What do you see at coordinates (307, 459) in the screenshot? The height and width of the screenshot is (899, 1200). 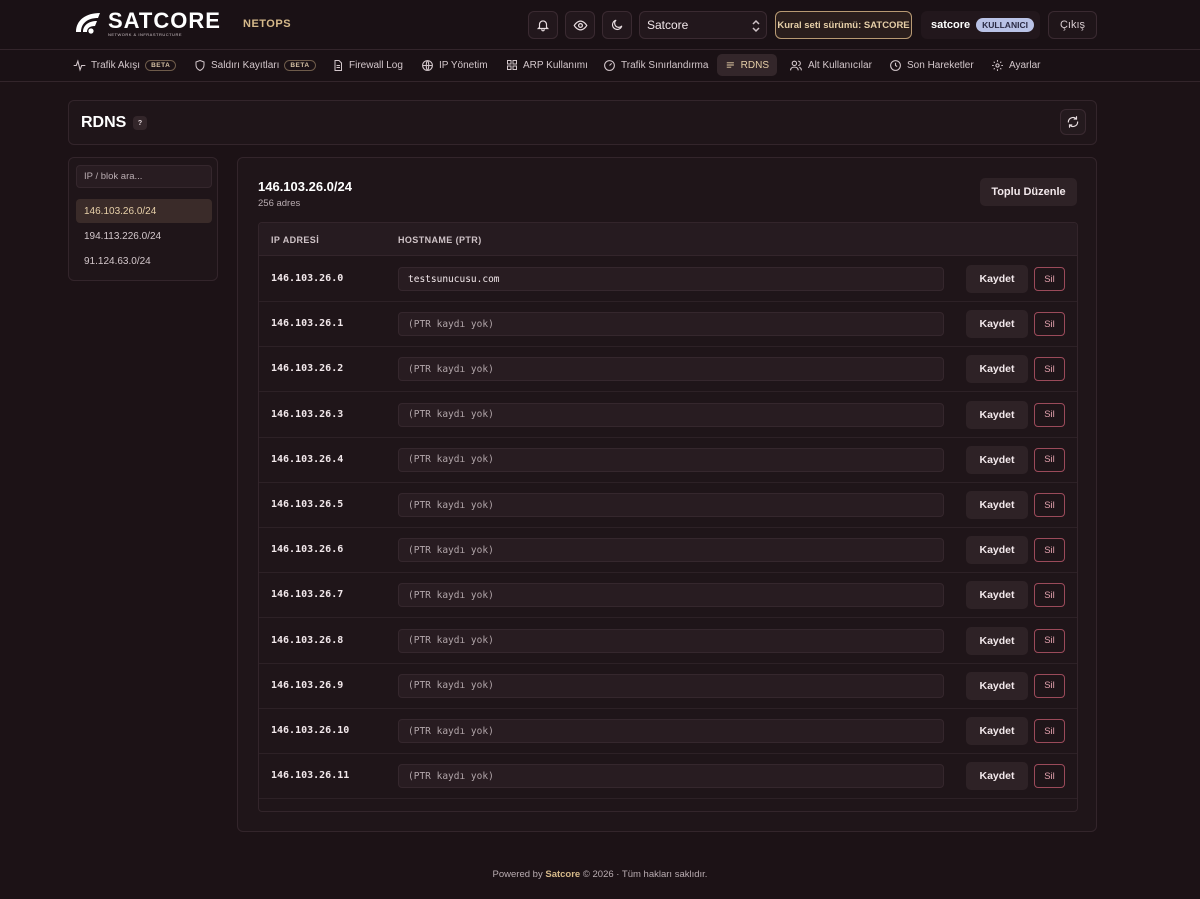 I see `ip-address: 146.103.26.4` at bounding box center [307, 459].